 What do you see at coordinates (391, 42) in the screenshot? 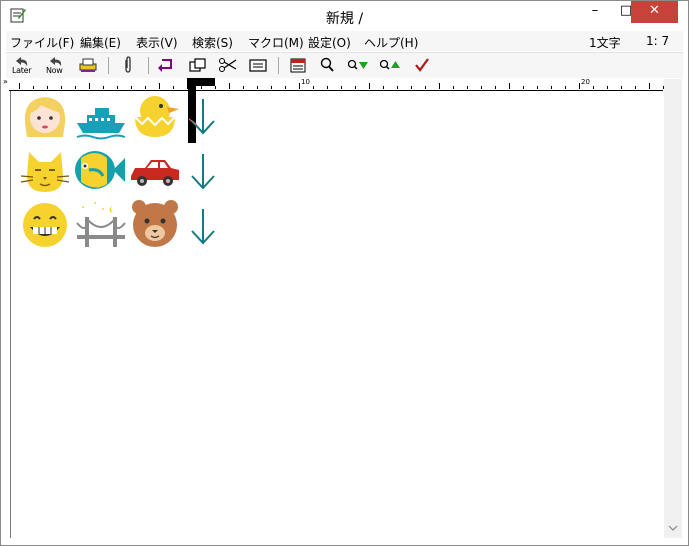
I see `menu-help: ヘルプ(H)` at bounding box center [391, 42].